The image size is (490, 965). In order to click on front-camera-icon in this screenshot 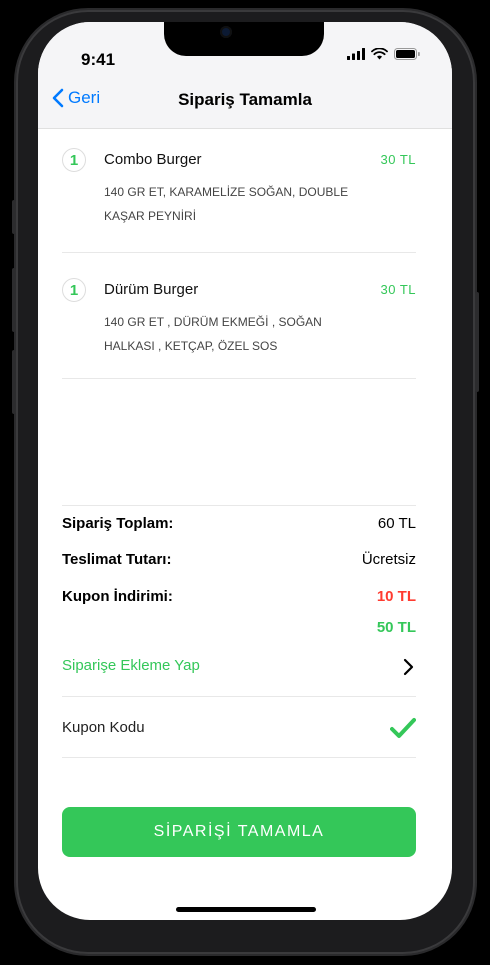, I will do `click(226, 32)`.